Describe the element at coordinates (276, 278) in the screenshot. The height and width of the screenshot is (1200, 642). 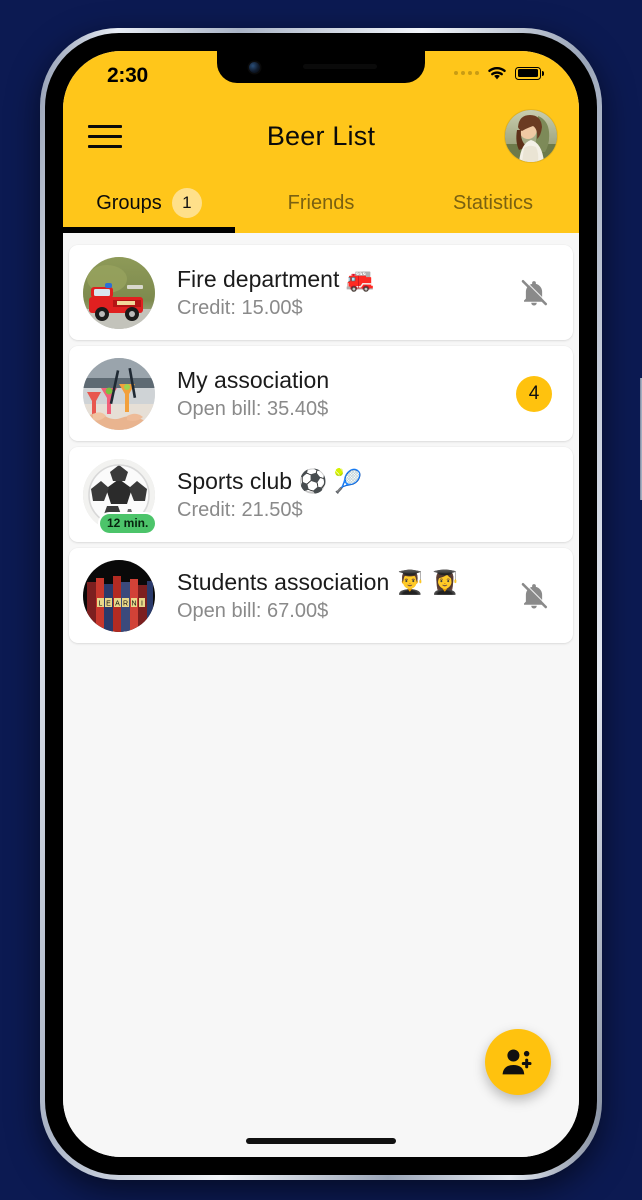
I see `group-name: Fire department 🚒` at that location.